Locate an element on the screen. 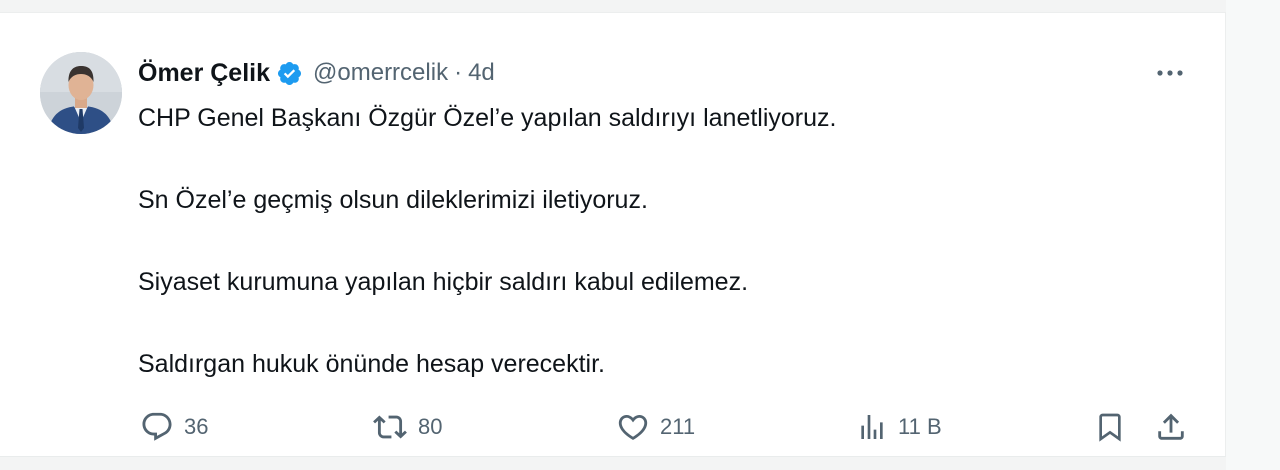 The image size is (1280, 470). views-button: 11 B is located at coordinates (899, 427).